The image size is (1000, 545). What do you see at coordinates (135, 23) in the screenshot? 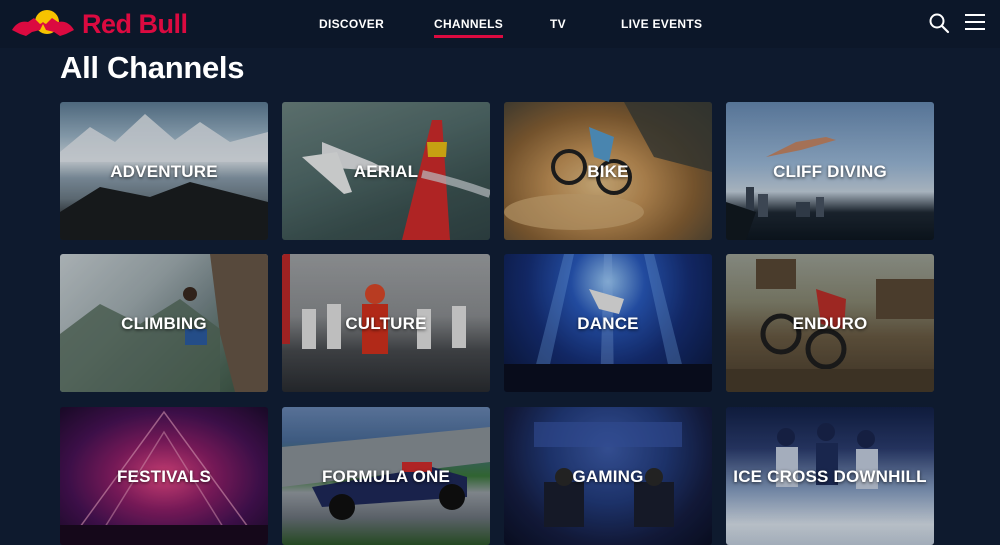
I see `brand-name: Red Bull` at bounding box center [135, 23].